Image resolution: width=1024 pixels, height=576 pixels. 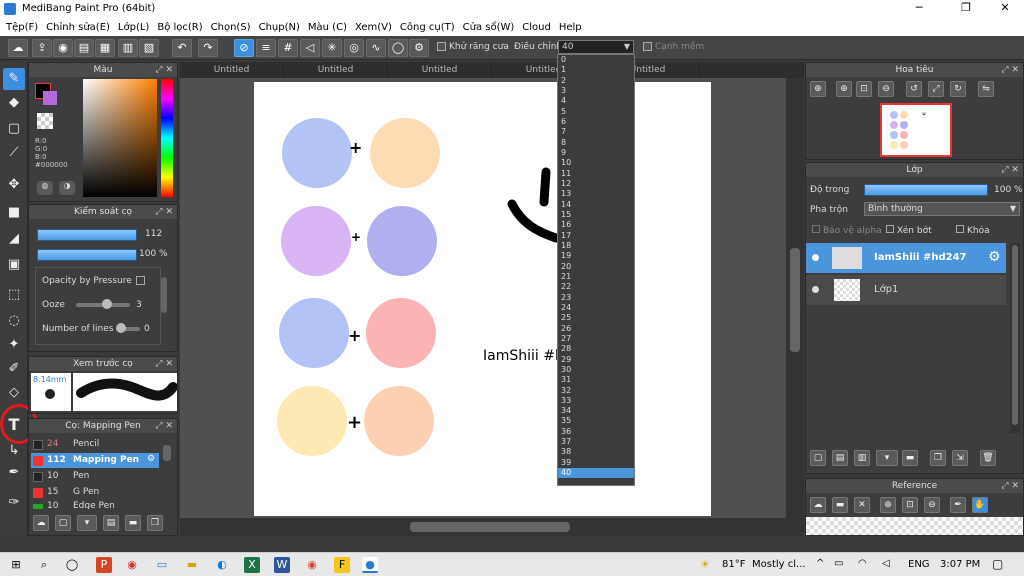 What do you see at coordinates (596, 81) in the screenshot?
I see `dropdown-option: 2` at bounding box center [596, 81].